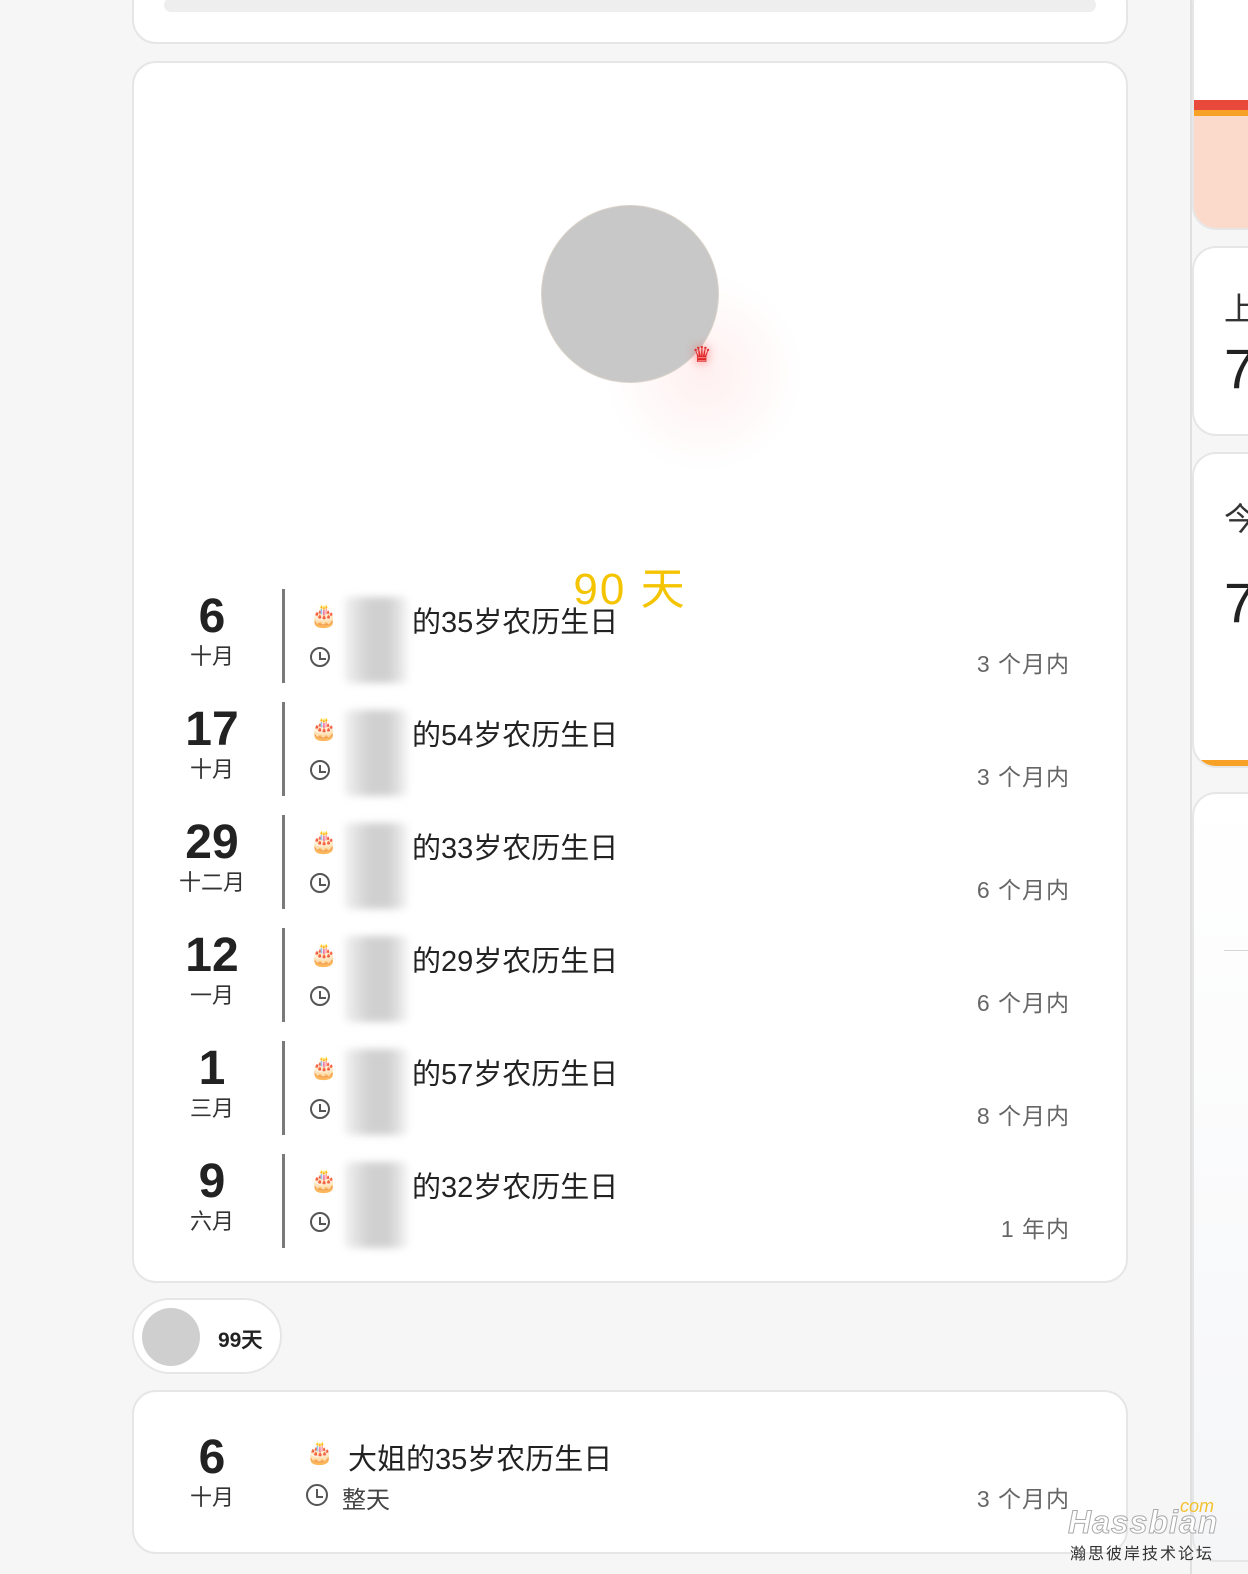 This screenshot has height=1574, width=1248. I want to click on right-card-calendar, so click(1220, 115).